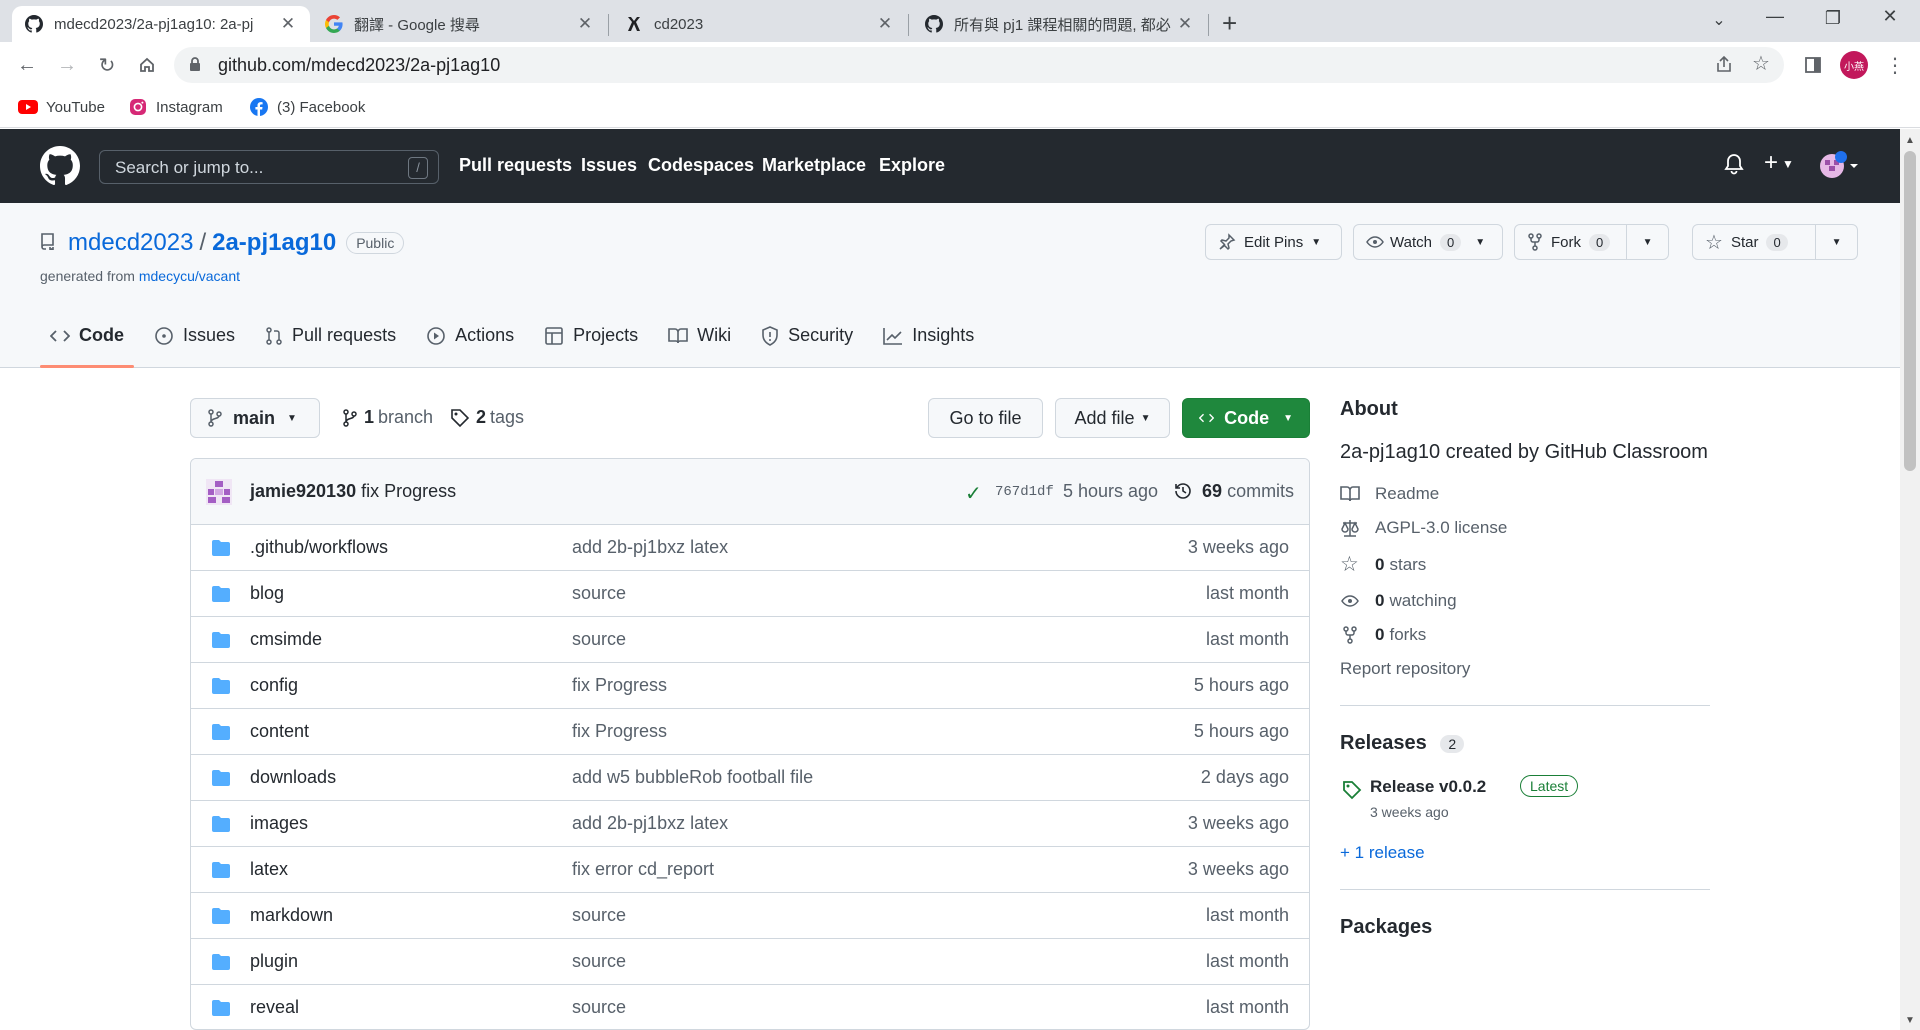 The image size is (1920, 1030). I want to click on nav-marketplace: Marketplace, so click(814, 165).